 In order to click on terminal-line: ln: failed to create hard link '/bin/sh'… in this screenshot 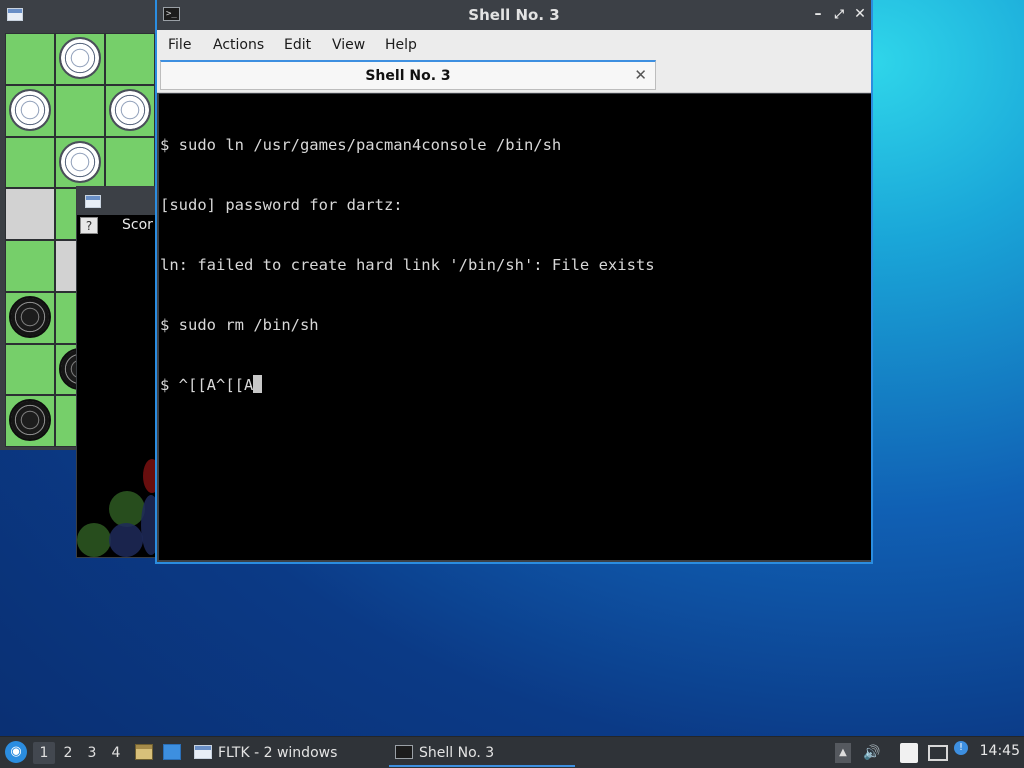, I will do `click(407, 265)`.